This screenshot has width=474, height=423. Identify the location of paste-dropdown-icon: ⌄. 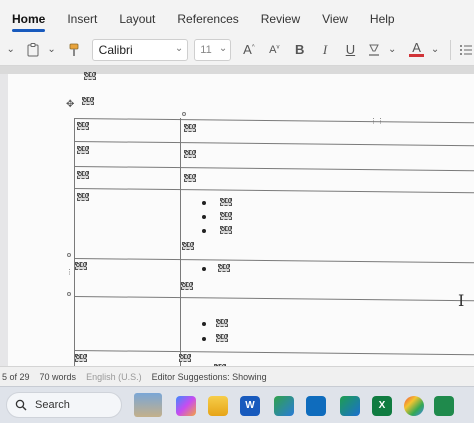
(51, 49).